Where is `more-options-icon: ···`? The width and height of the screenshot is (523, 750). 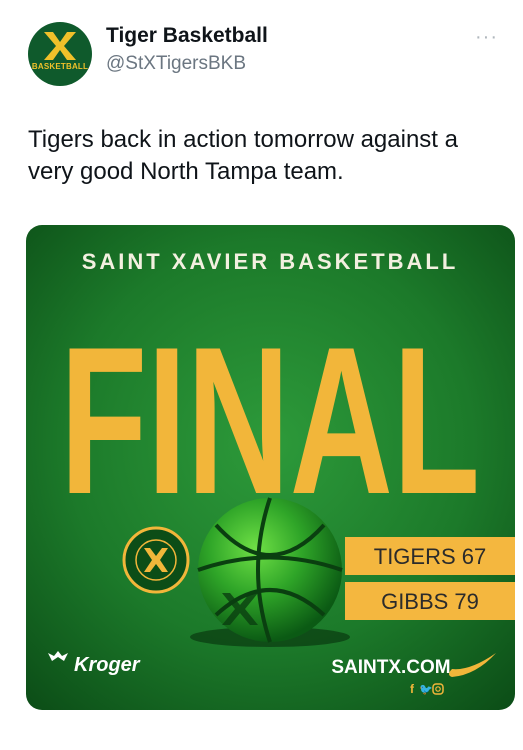
more-options-icon: ··· is located at coordinates (486, 37).